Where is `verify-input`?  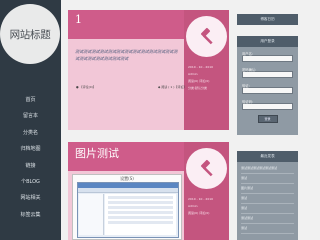 verify-input is located at coordinates (267, 90).